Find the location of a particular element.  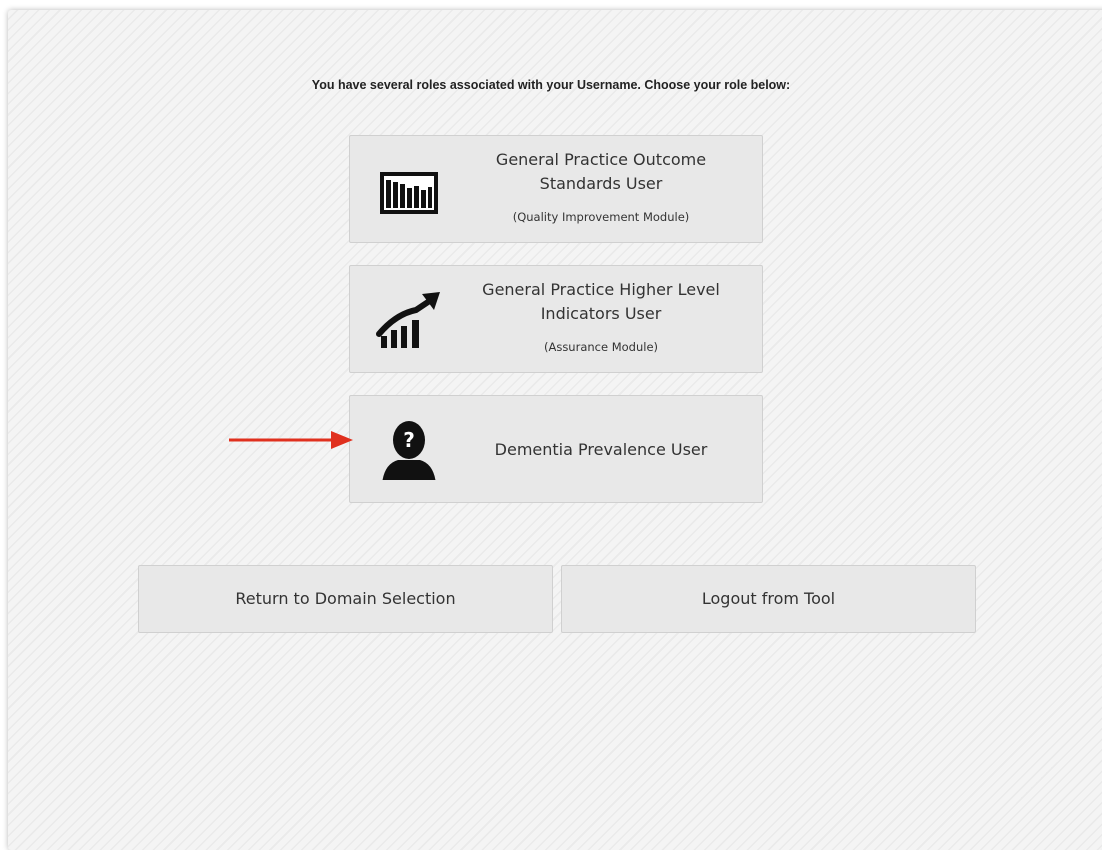

role-title-line2: Indicators User is located at coordinates (601, 313).